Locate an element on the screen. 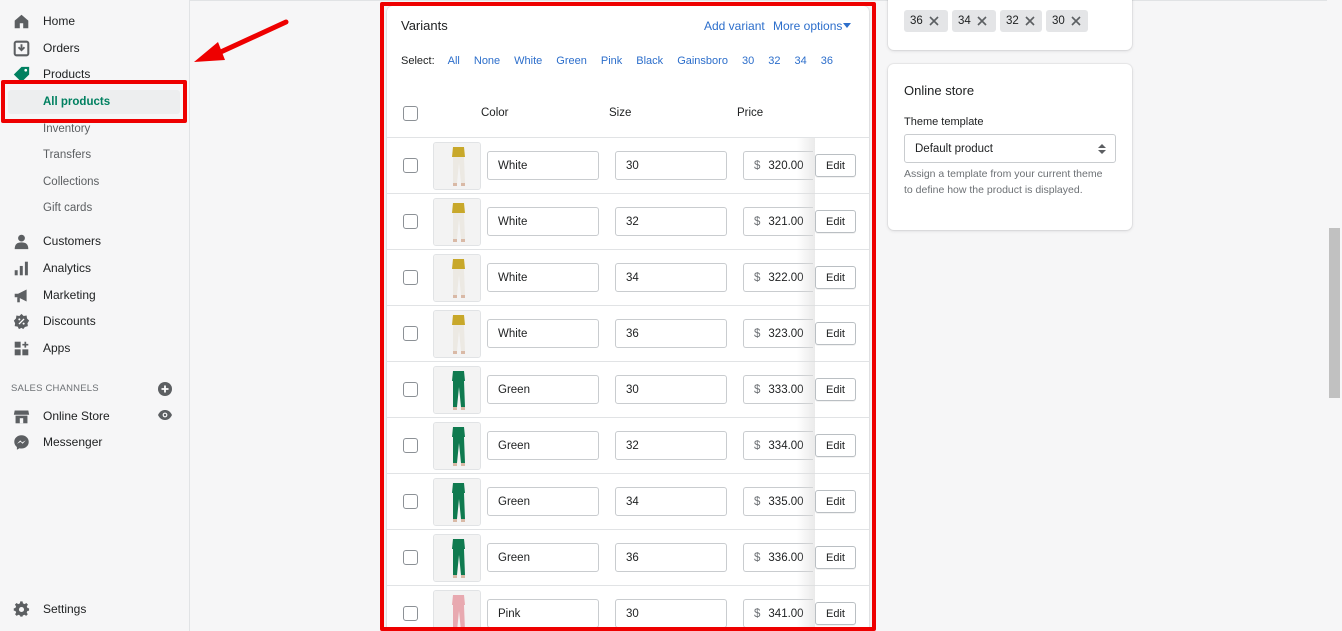  sidebar-item-transfers: Transfers is located at coordinates (95, 155).